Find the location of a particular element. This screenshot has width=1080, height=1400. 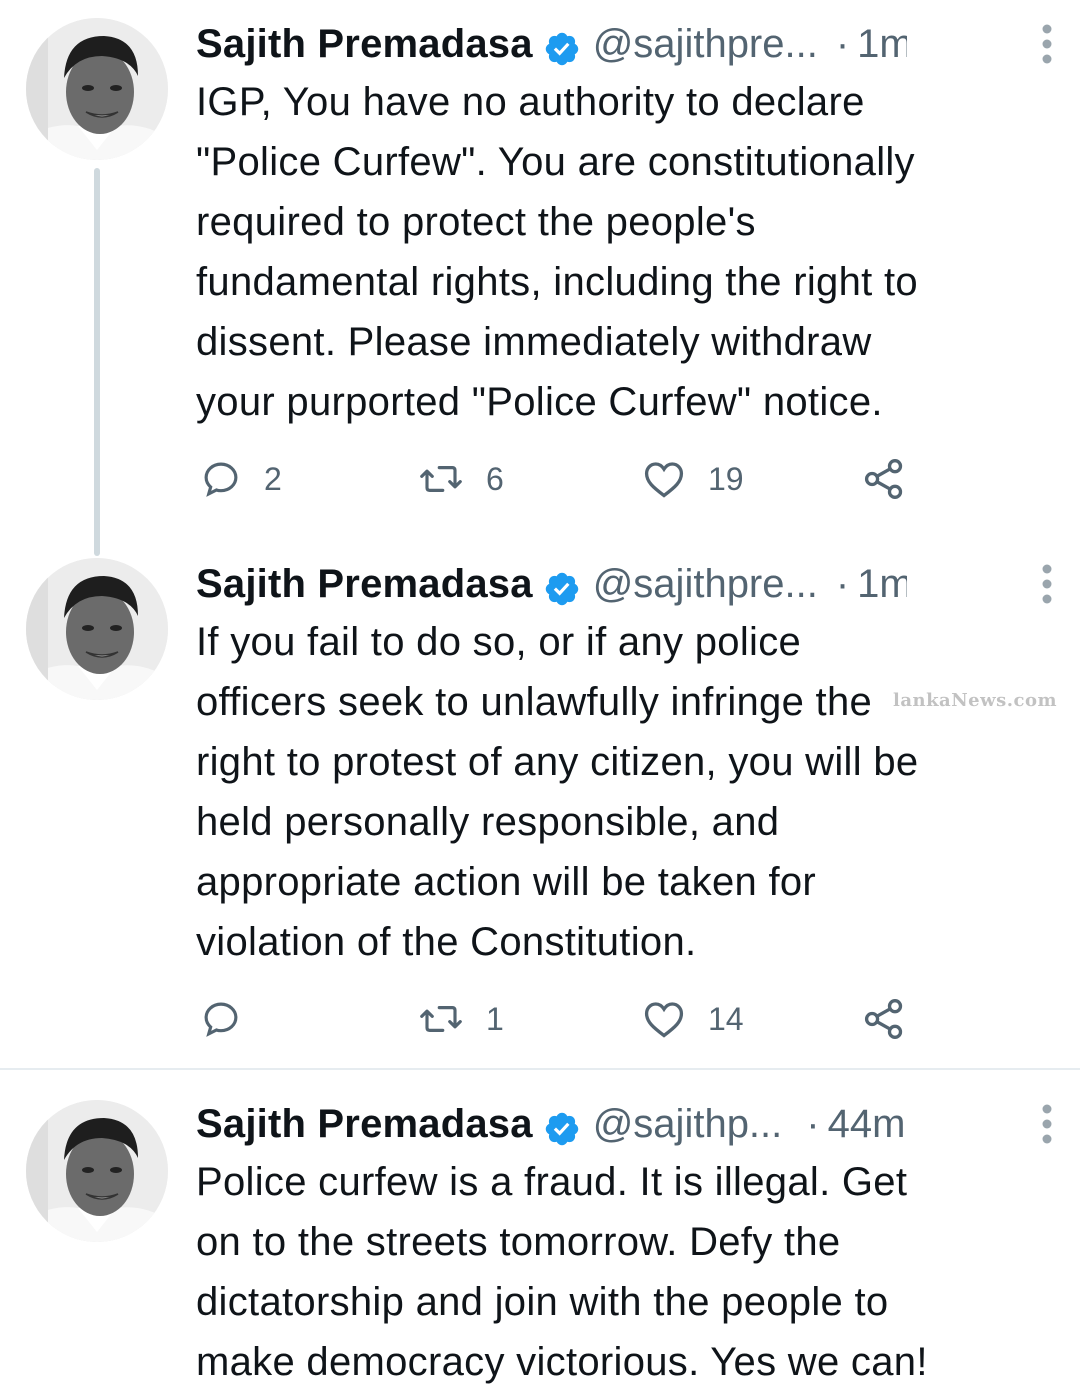

reply-button: 2 is located at coordinates (241, 479).